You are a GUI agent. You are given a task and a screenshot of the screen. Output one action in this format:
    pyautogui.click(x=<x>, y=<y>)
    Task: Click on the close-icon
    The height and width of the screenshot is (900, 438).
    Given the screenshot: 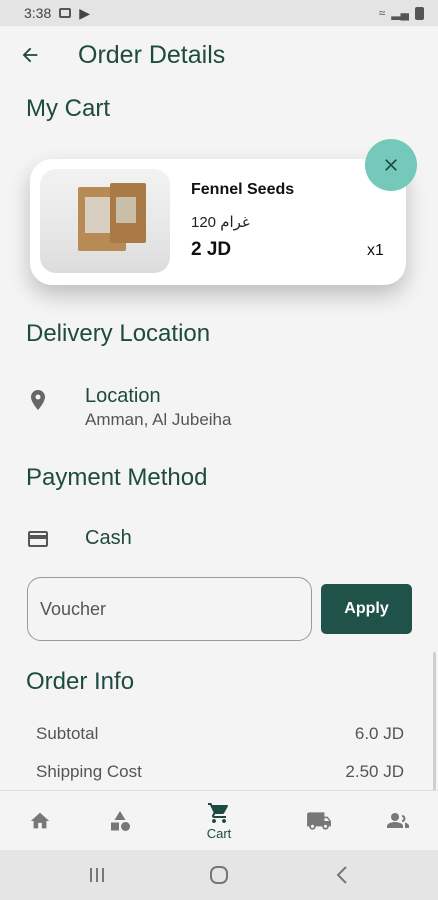 What is the action you would take?
    pyautogui.click(x=391, y=165)
    